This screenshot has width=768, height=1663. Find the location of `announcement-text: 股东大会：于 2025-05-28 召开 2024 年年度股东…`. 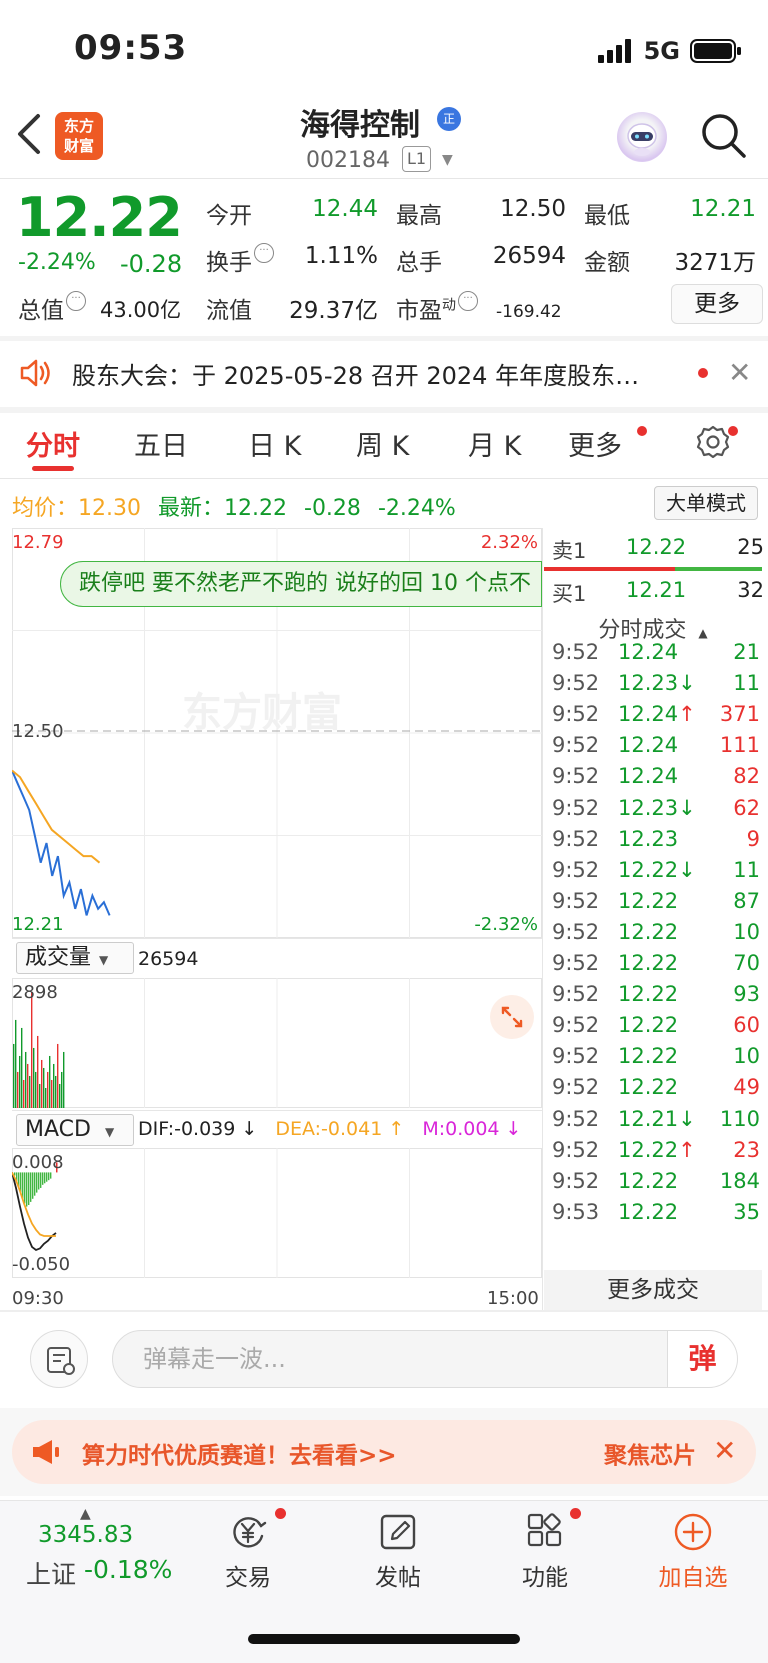

announcement-text: 股东大会：于 2025-05-28 召开 2024 年年度股东… is located at coordinates (372, 373).